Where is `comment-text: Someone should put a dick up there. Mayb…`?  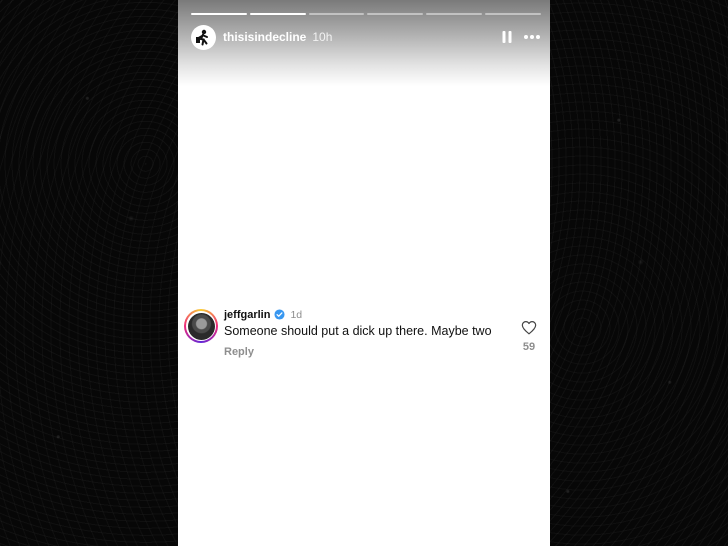
comment-text: Someone should put a dick up there. Mayb… is located at coordinates (358, 331).